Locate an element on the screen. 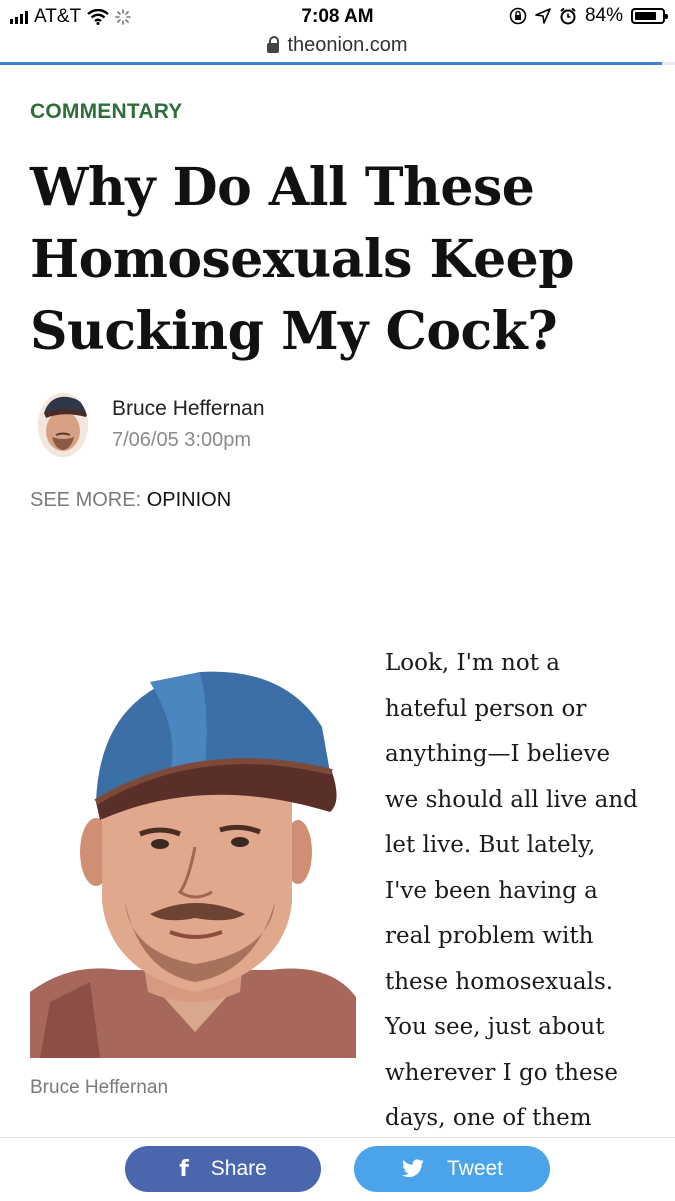 The width and height of the screenshot is (675, 1201). battery-percent: 84% is located at coordinates (603, 15).